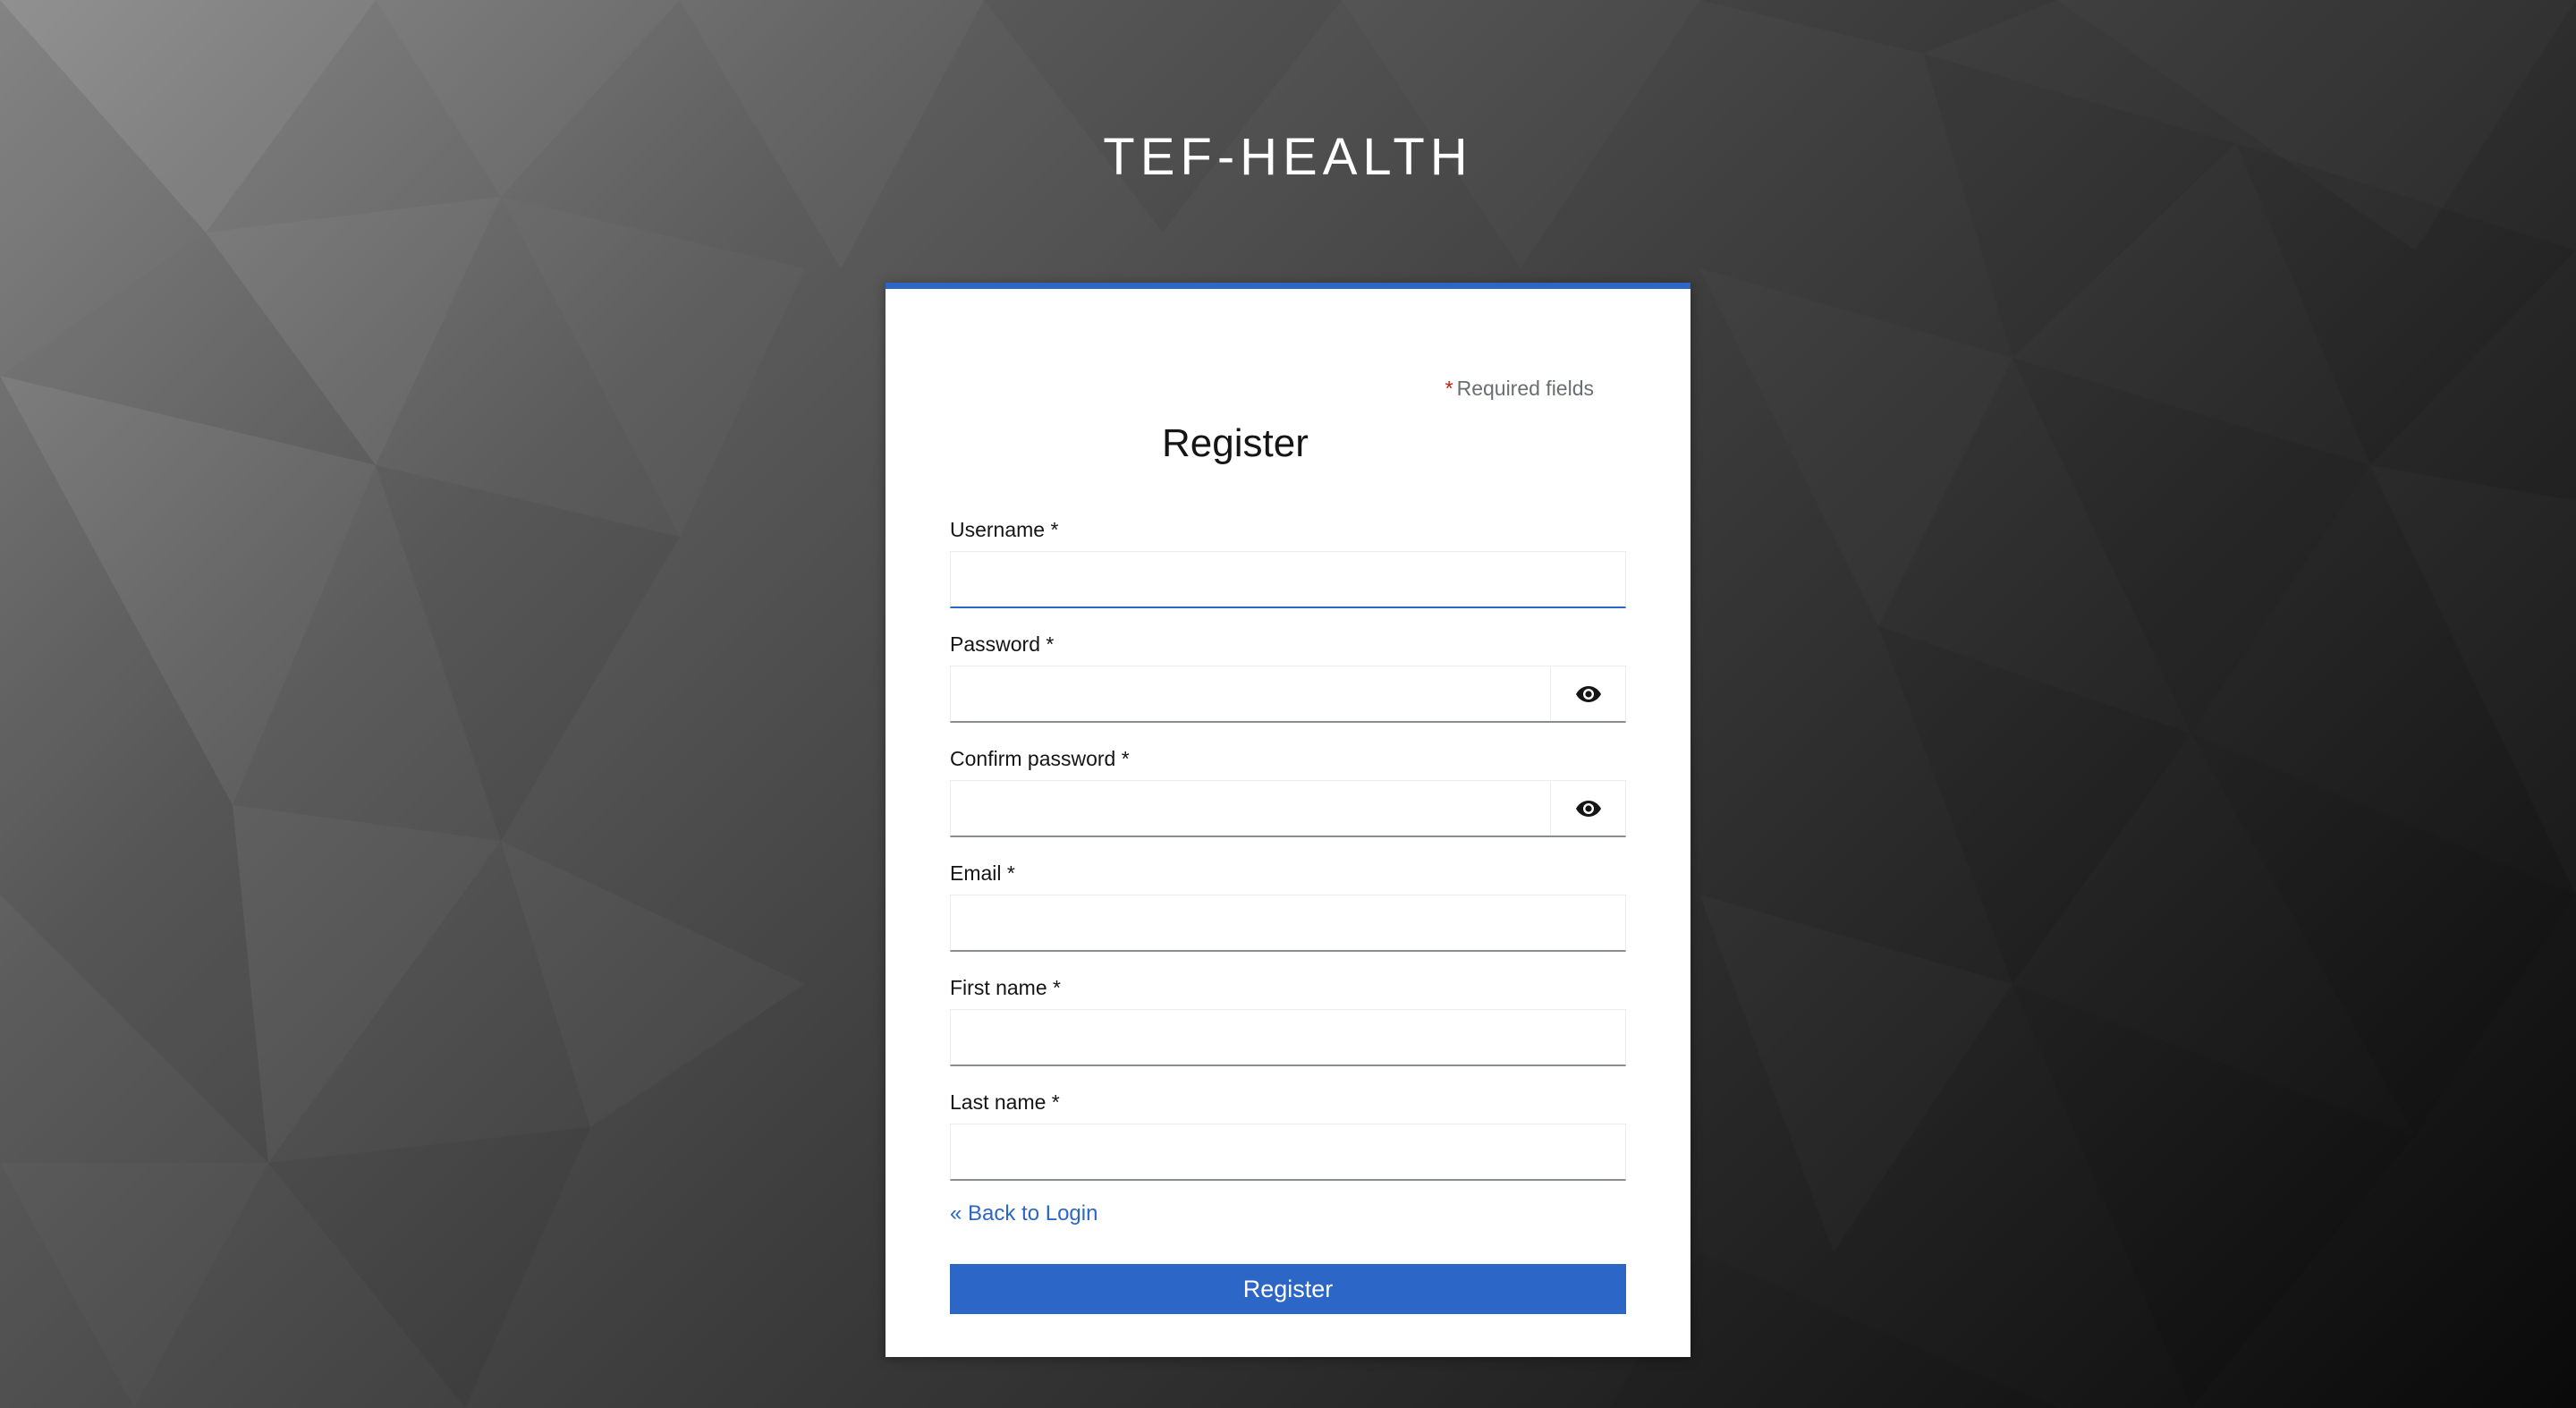  What do you see at coordinates (1525, 388) in the screenshot?
I see `required-fields-text: Required fields` at bounding box center [1525, 388].